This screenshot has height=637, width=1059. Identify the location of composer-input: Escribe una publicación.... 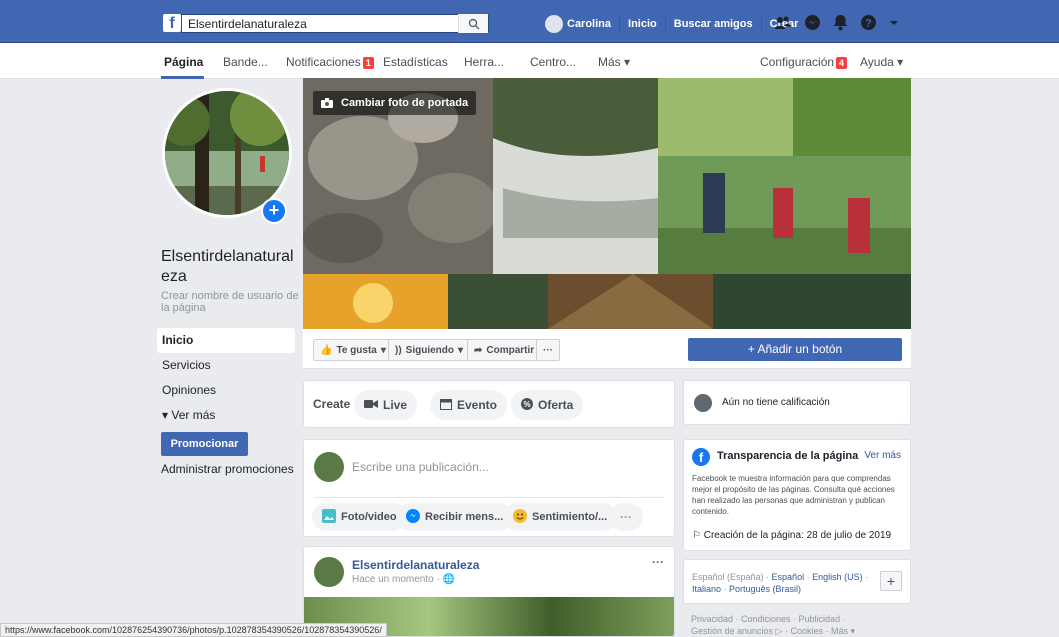
(420, 467).